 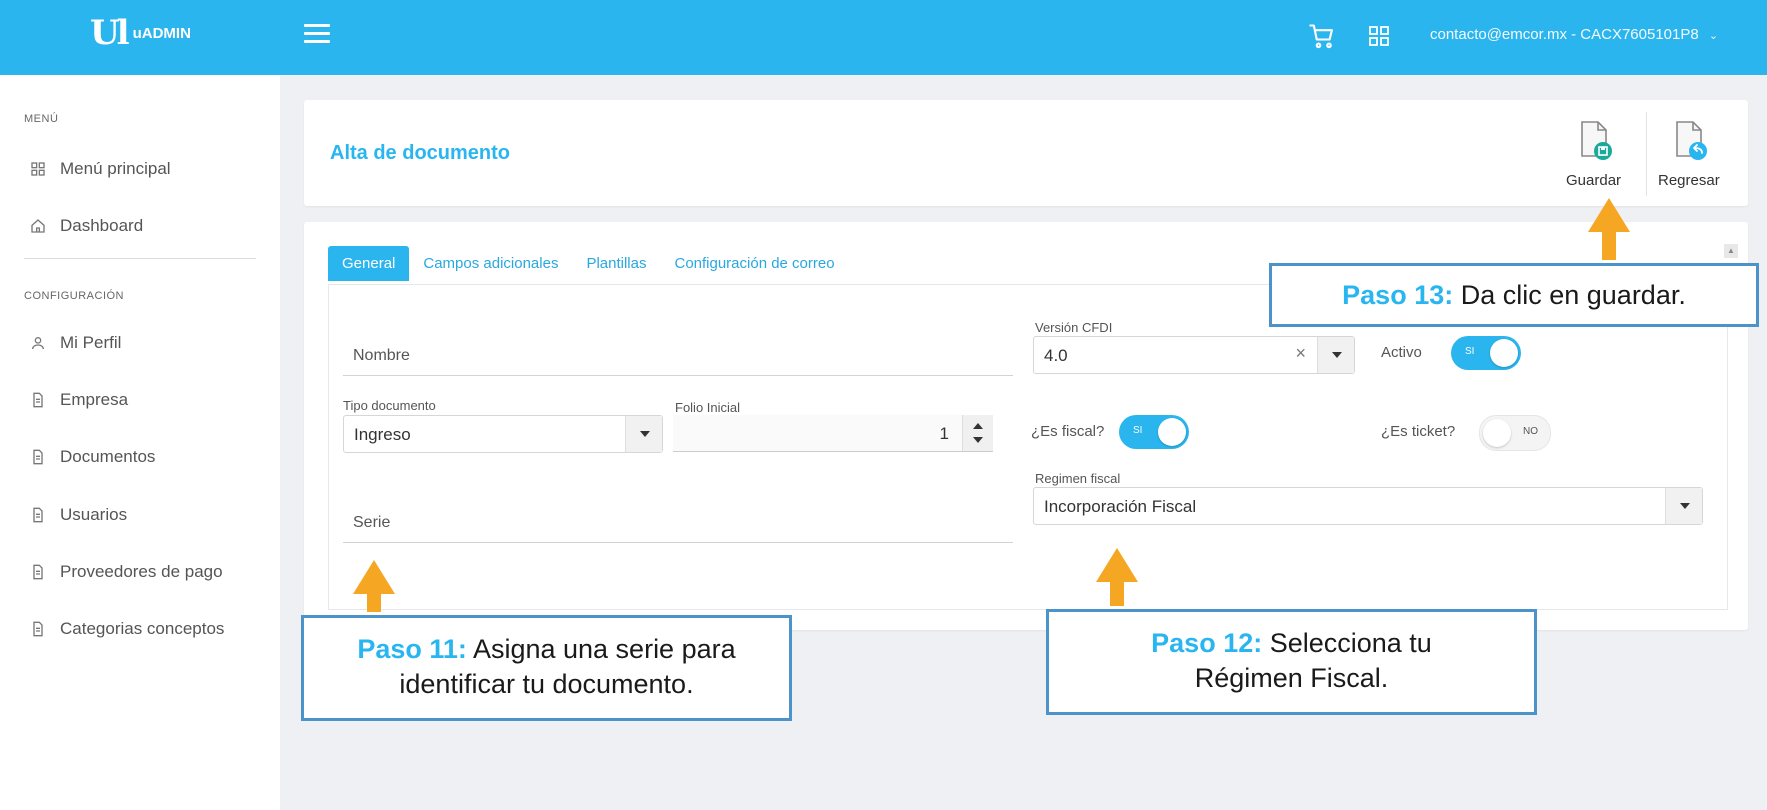 I want to click on tipo-documento-label: Tipo documento, so click(x=389, y=405).